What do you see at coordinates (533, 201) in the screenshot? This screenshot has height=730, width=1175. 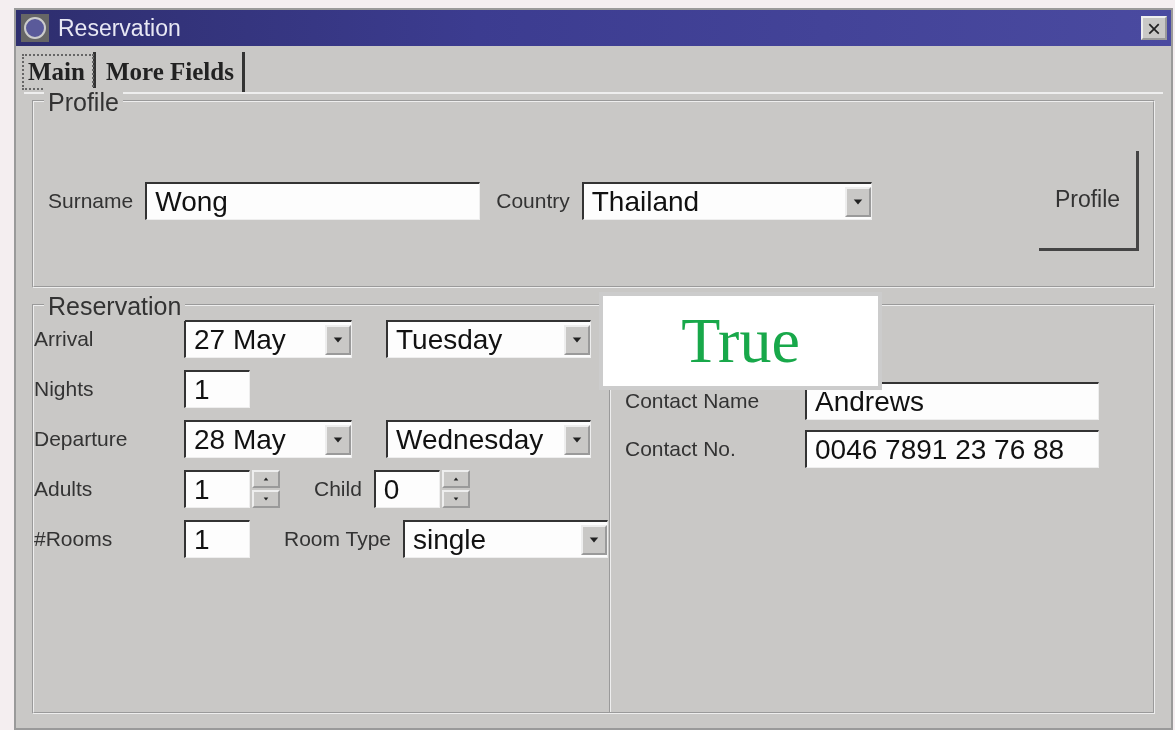 I see `field-label: Country` at bounding box center [533, 201].